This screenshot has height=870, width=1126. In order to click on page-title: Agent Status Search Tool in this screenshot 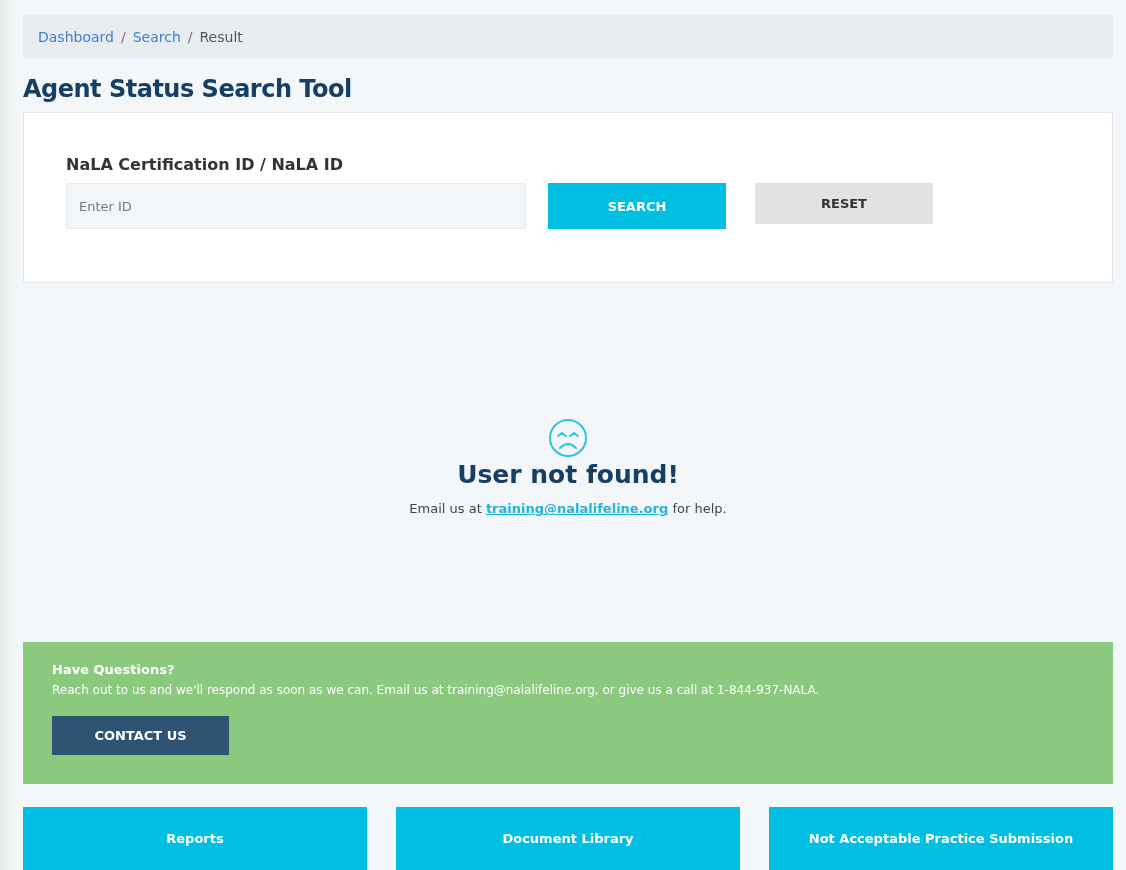, I will do `click(188, 89)`.